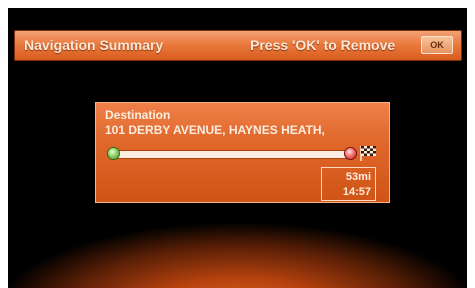 The image size is (475, 288). What do you see at coordinates (358, 177) in the screenshot?
I see `distance-remaining: 53mi` at bounding box center [358, 177].